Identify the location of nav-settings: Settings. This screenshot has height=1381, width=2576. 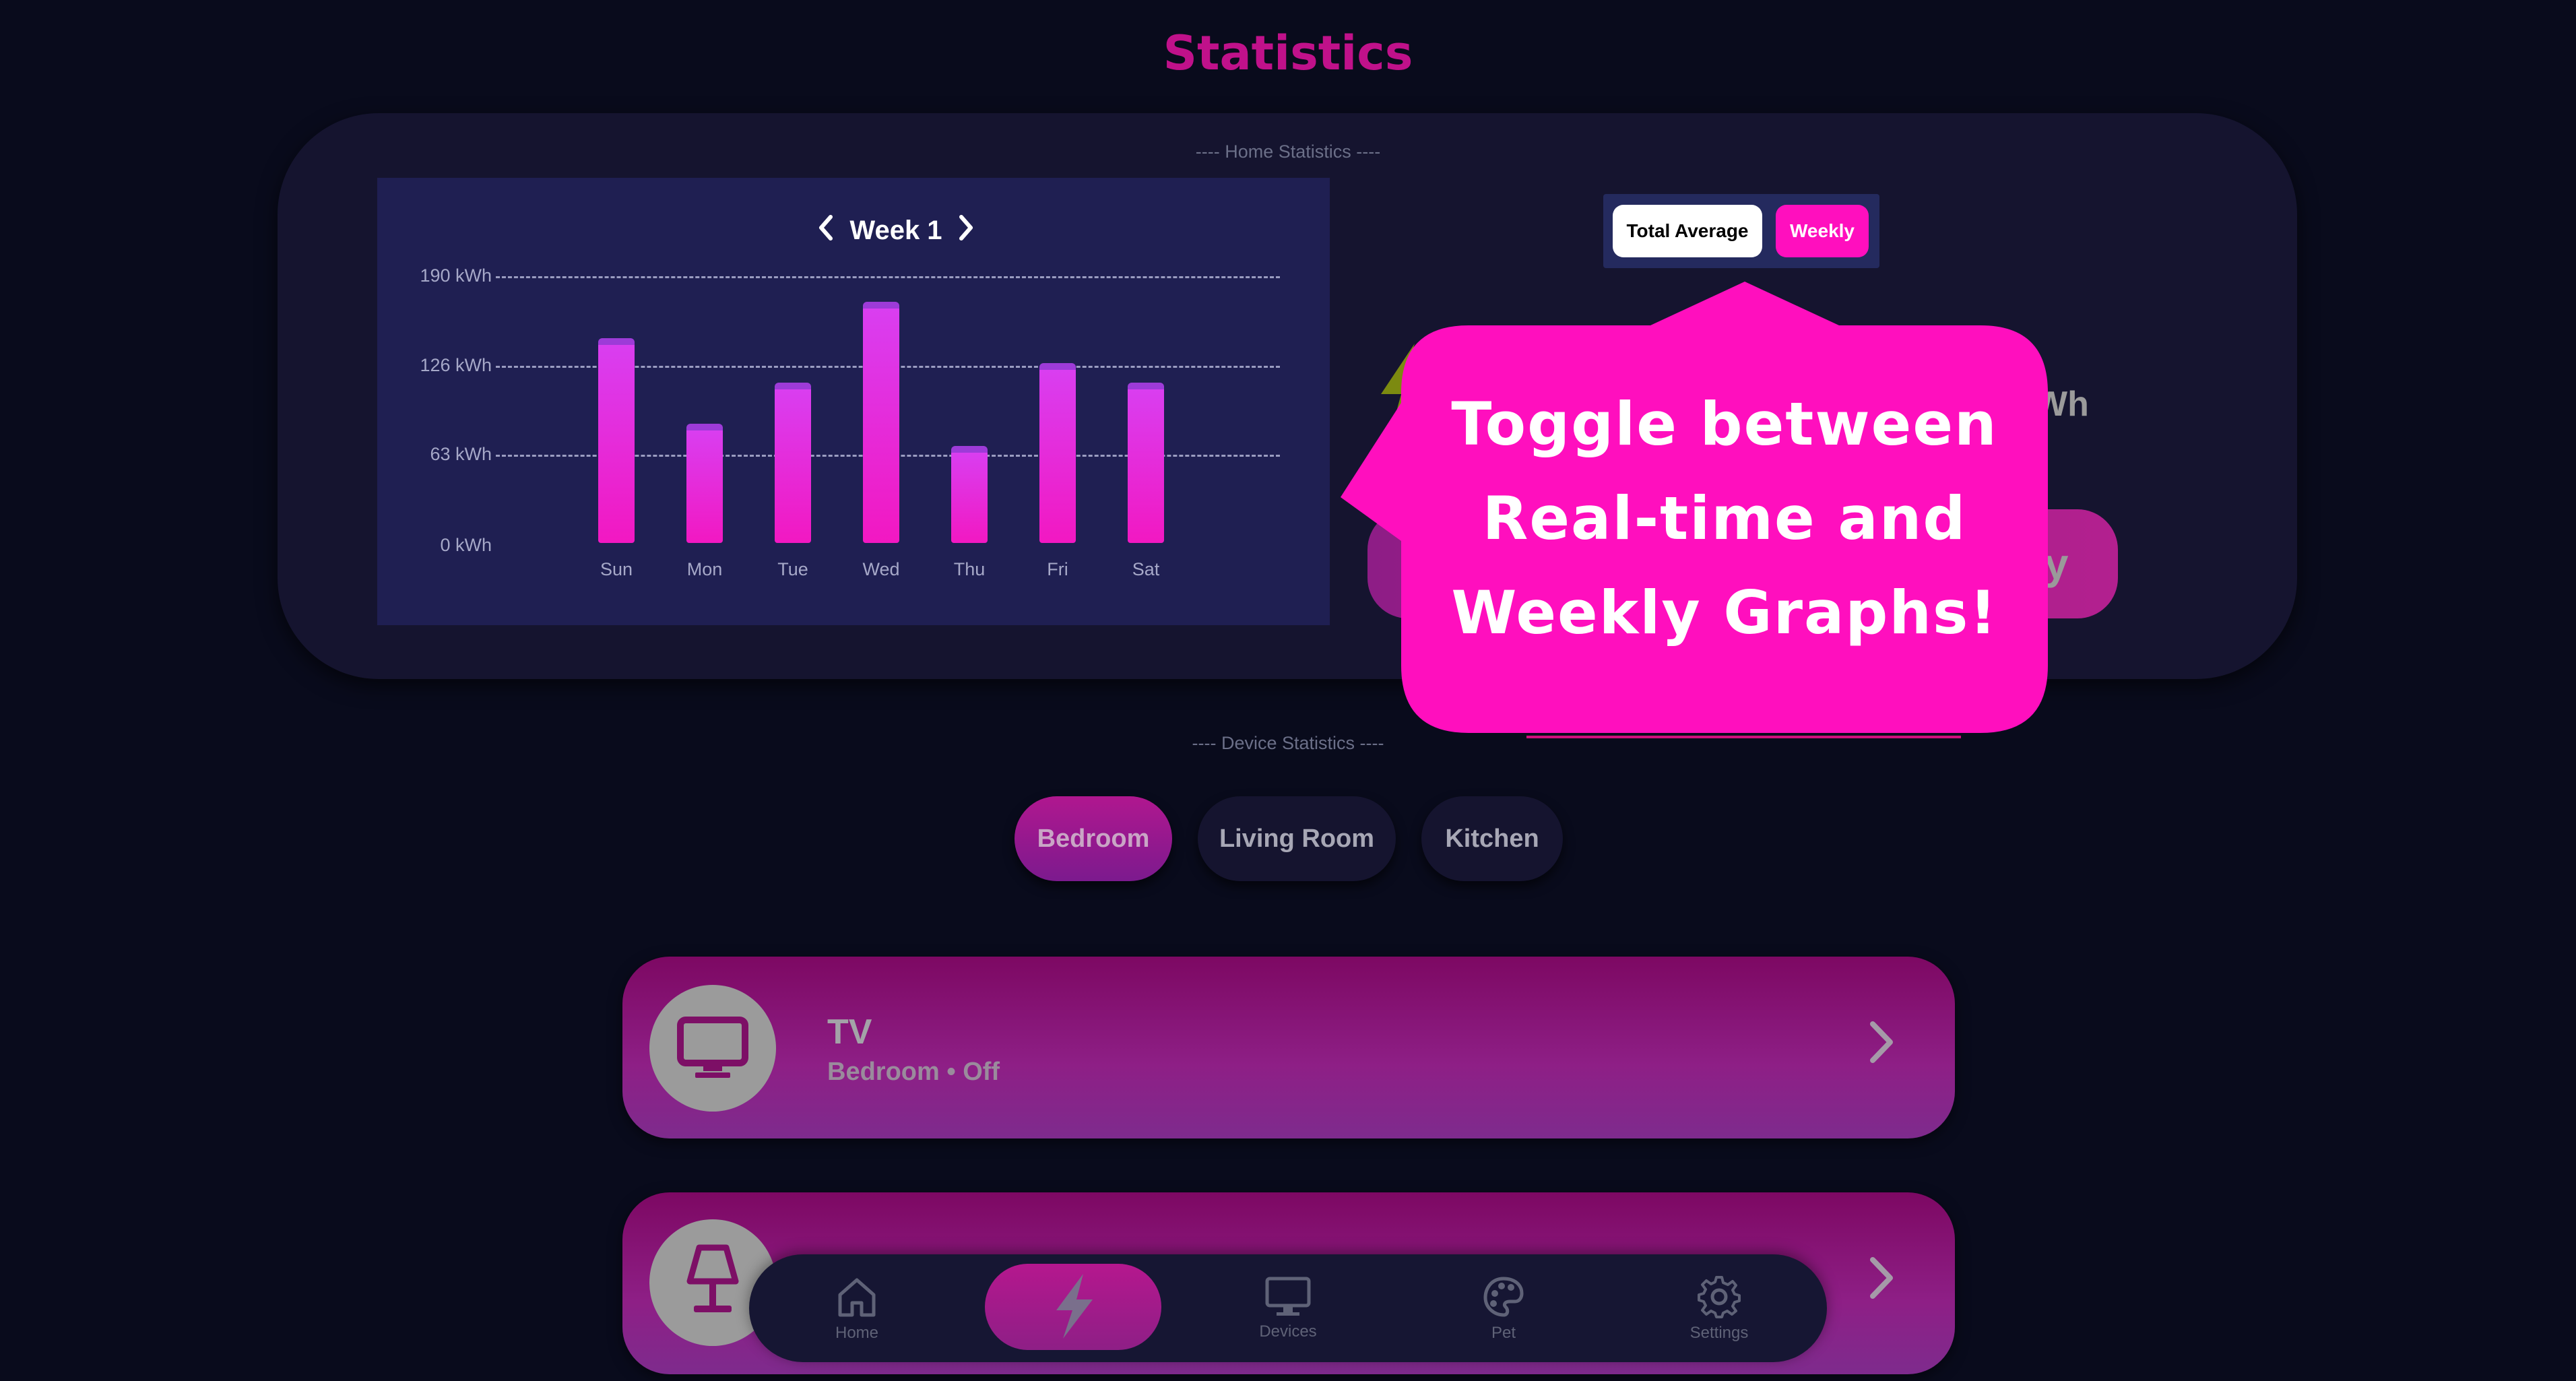
(1720, 1308).